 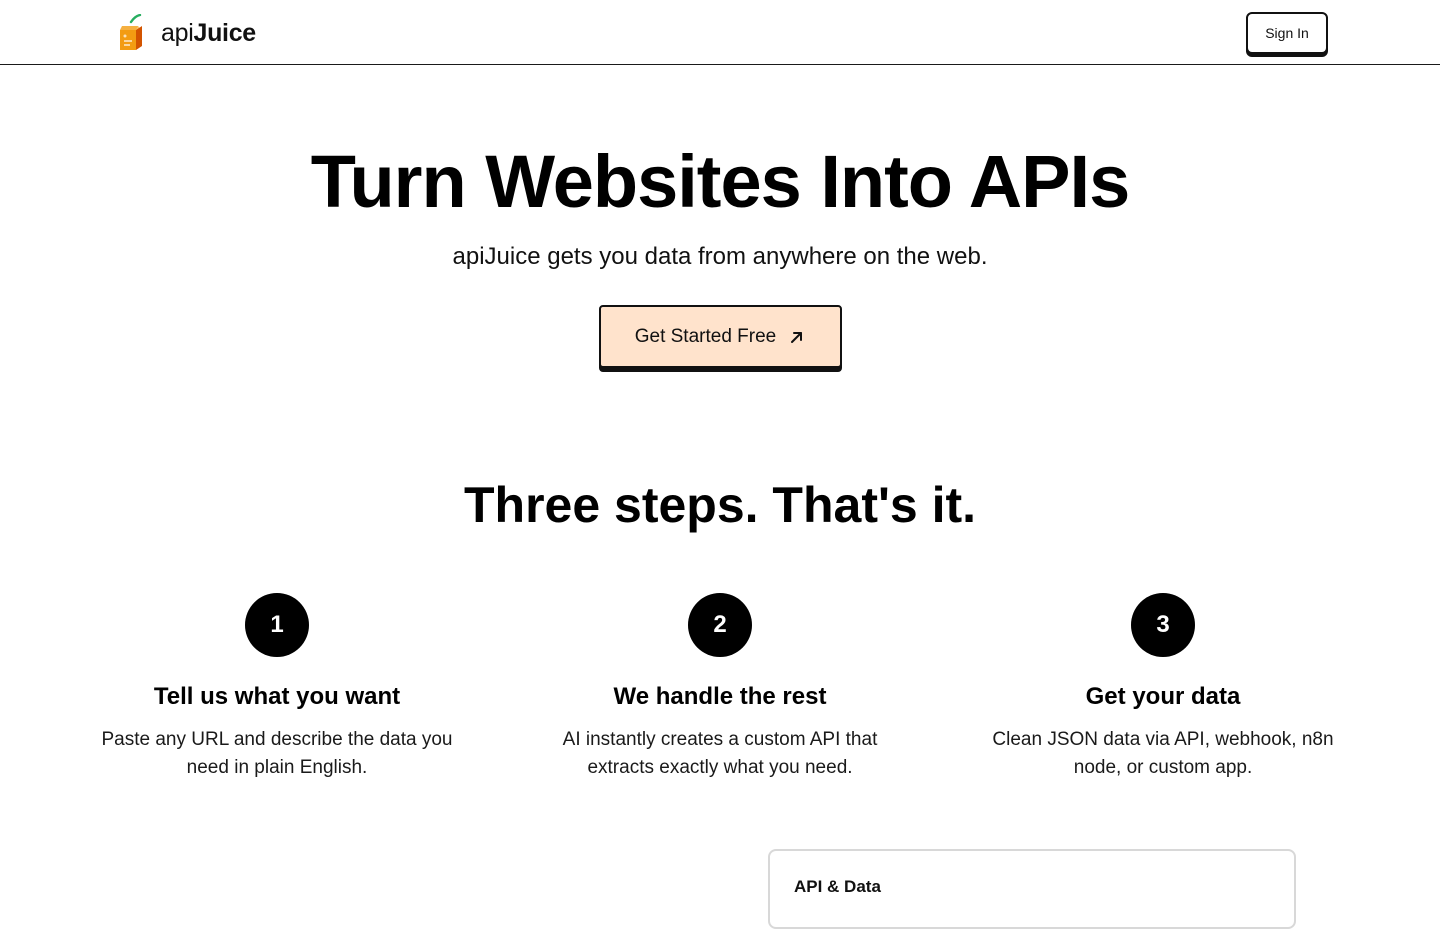 I want to click on step-number-badge: 1, so click(x=277, y=625).